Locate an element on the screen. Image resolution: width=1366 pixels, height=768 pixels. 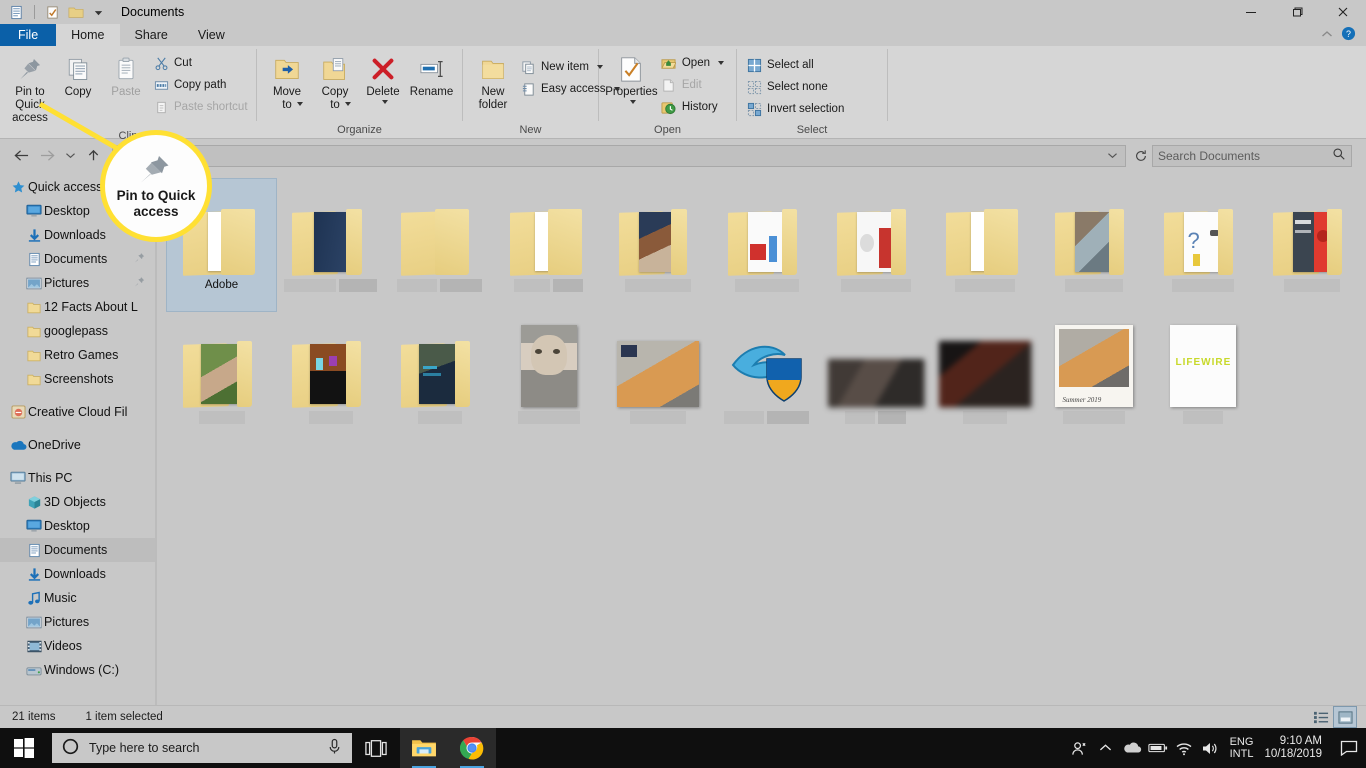
up-button is located at coordinates (93, 156).